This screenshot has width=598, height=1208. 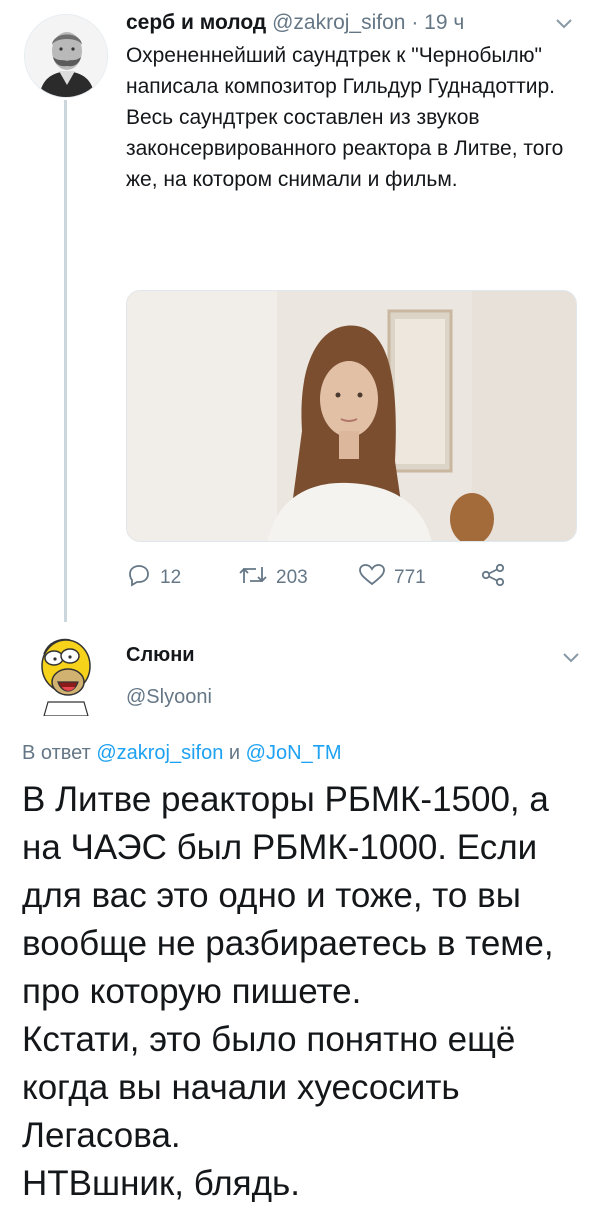 What do you see at coordinates (160, 655) in the screenshot?
I see `author-name: Слюни` at bounding box center [160, 655].